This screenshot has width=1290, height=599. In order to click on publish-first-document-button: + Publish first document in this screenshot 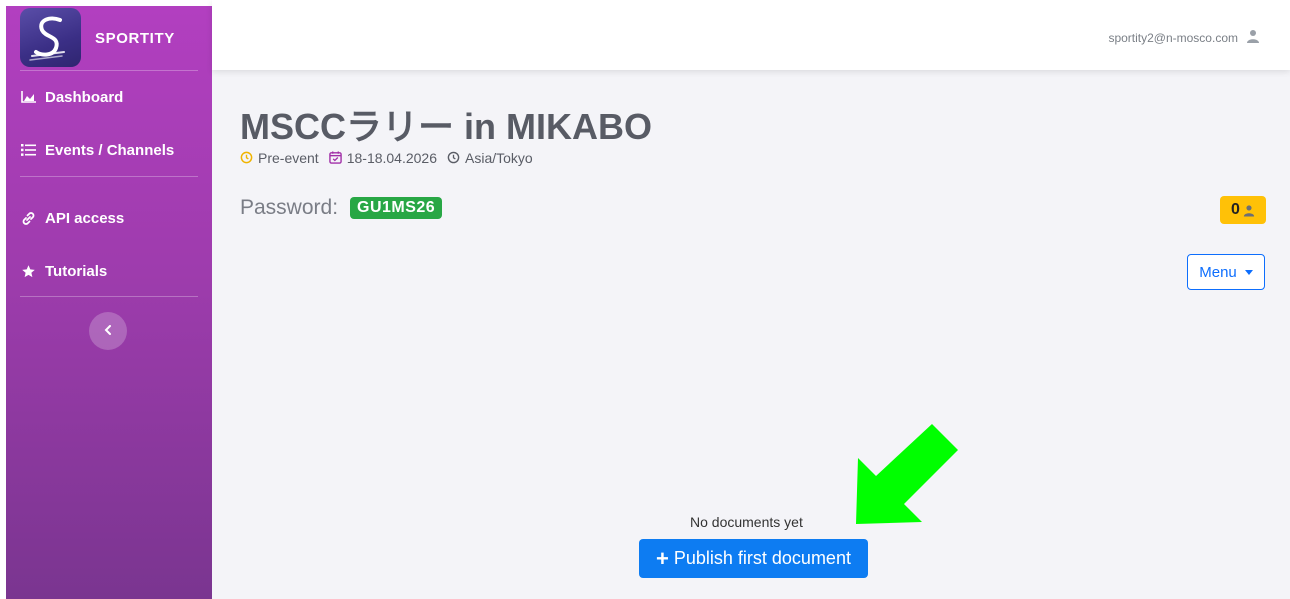, I will do `click(753, 558)`.